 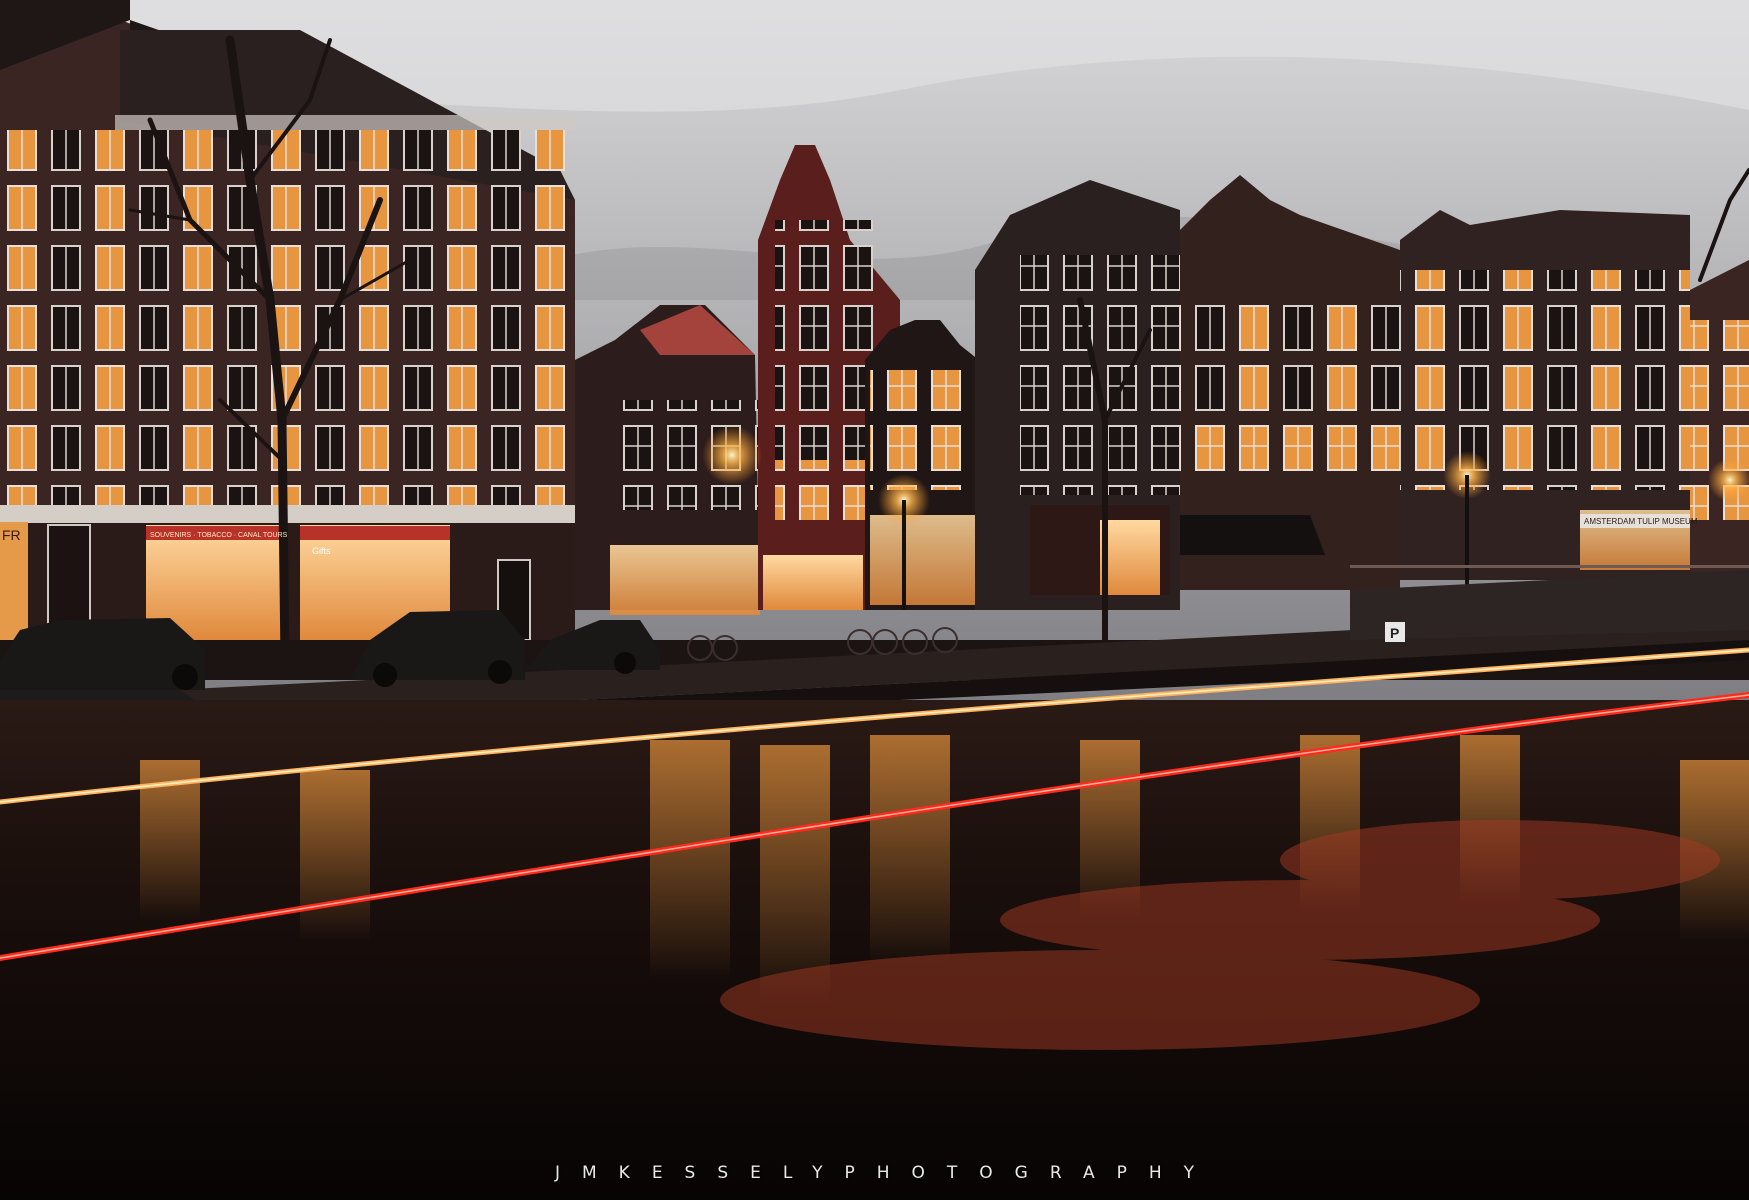 I want to click on left-shop-sign: FR, so click(x=11, y=535).